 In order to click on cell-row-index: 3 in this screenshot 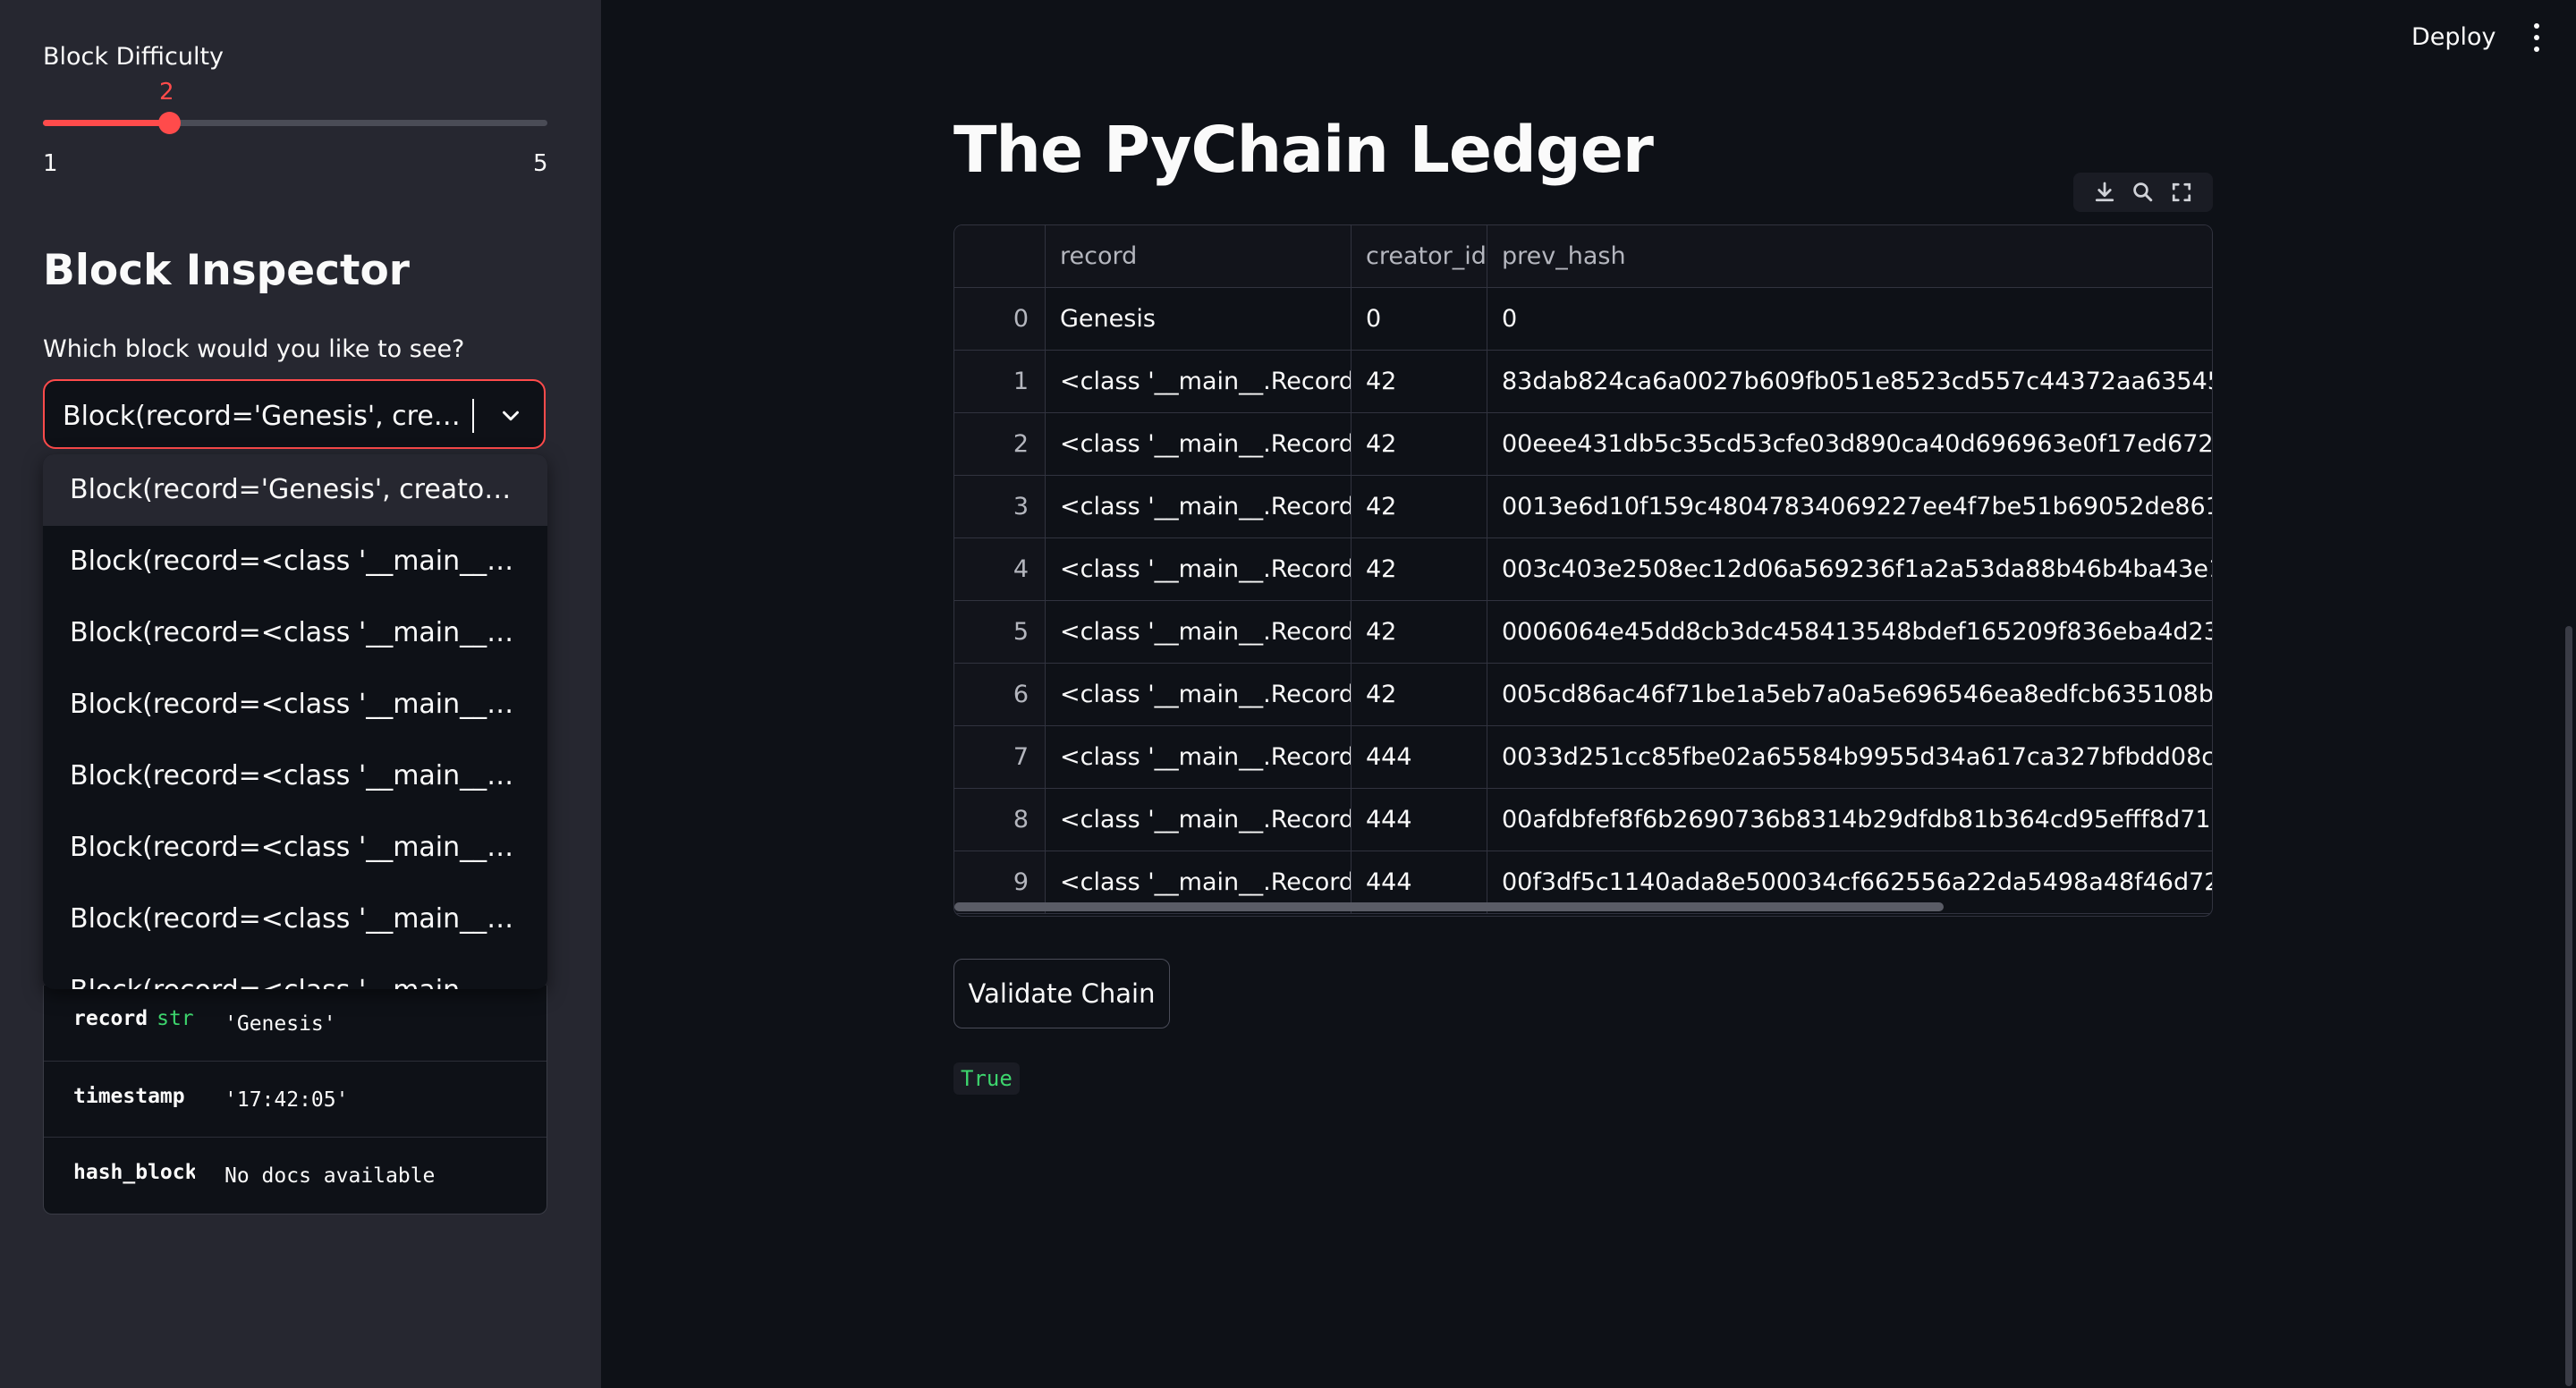, I will do `click(1000, 507)`.